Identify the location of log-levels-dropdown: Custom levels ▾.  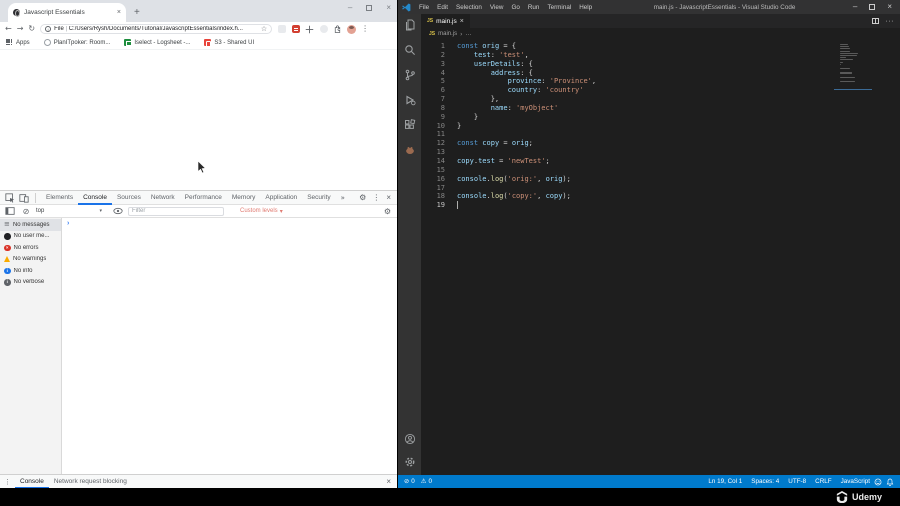
(261, 211).